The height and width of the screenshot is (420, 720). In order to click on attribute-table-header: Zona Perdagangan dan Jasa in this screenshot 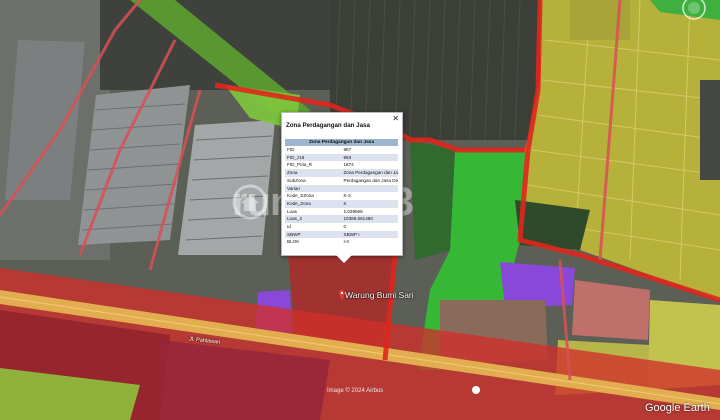, I will do `click(341, 142)`.